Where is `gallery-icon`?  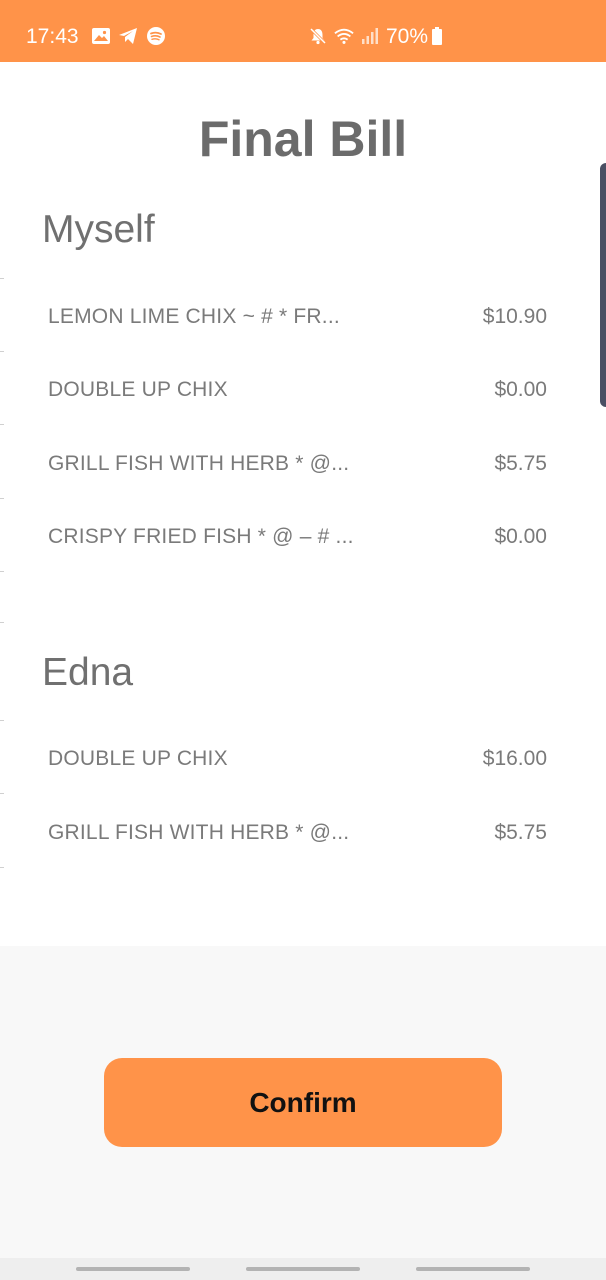 gallery-icon is located at coordinates (101, 36).